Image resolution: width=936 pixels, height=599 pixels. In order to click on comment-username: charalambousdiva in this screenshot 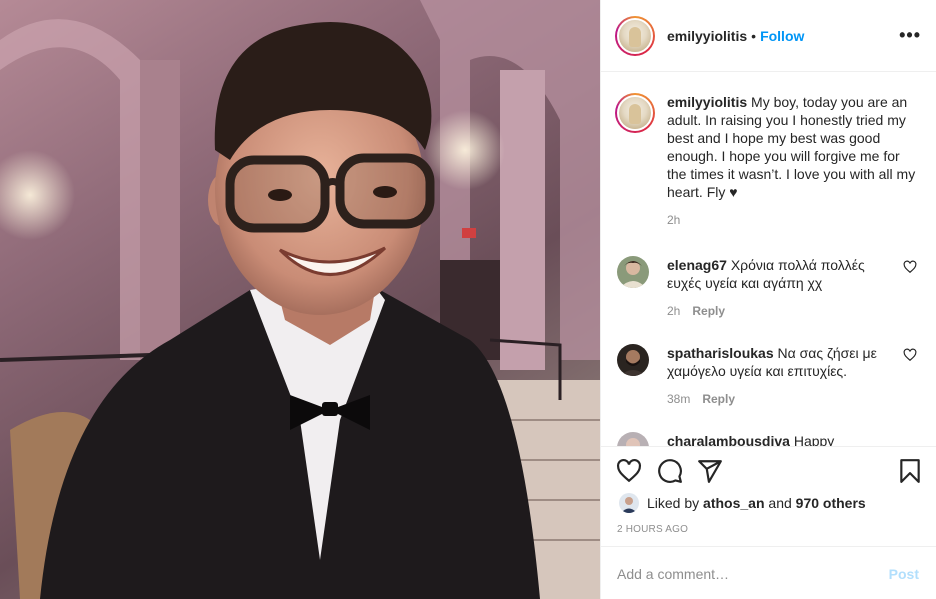, I will do `click(728, 439)`.